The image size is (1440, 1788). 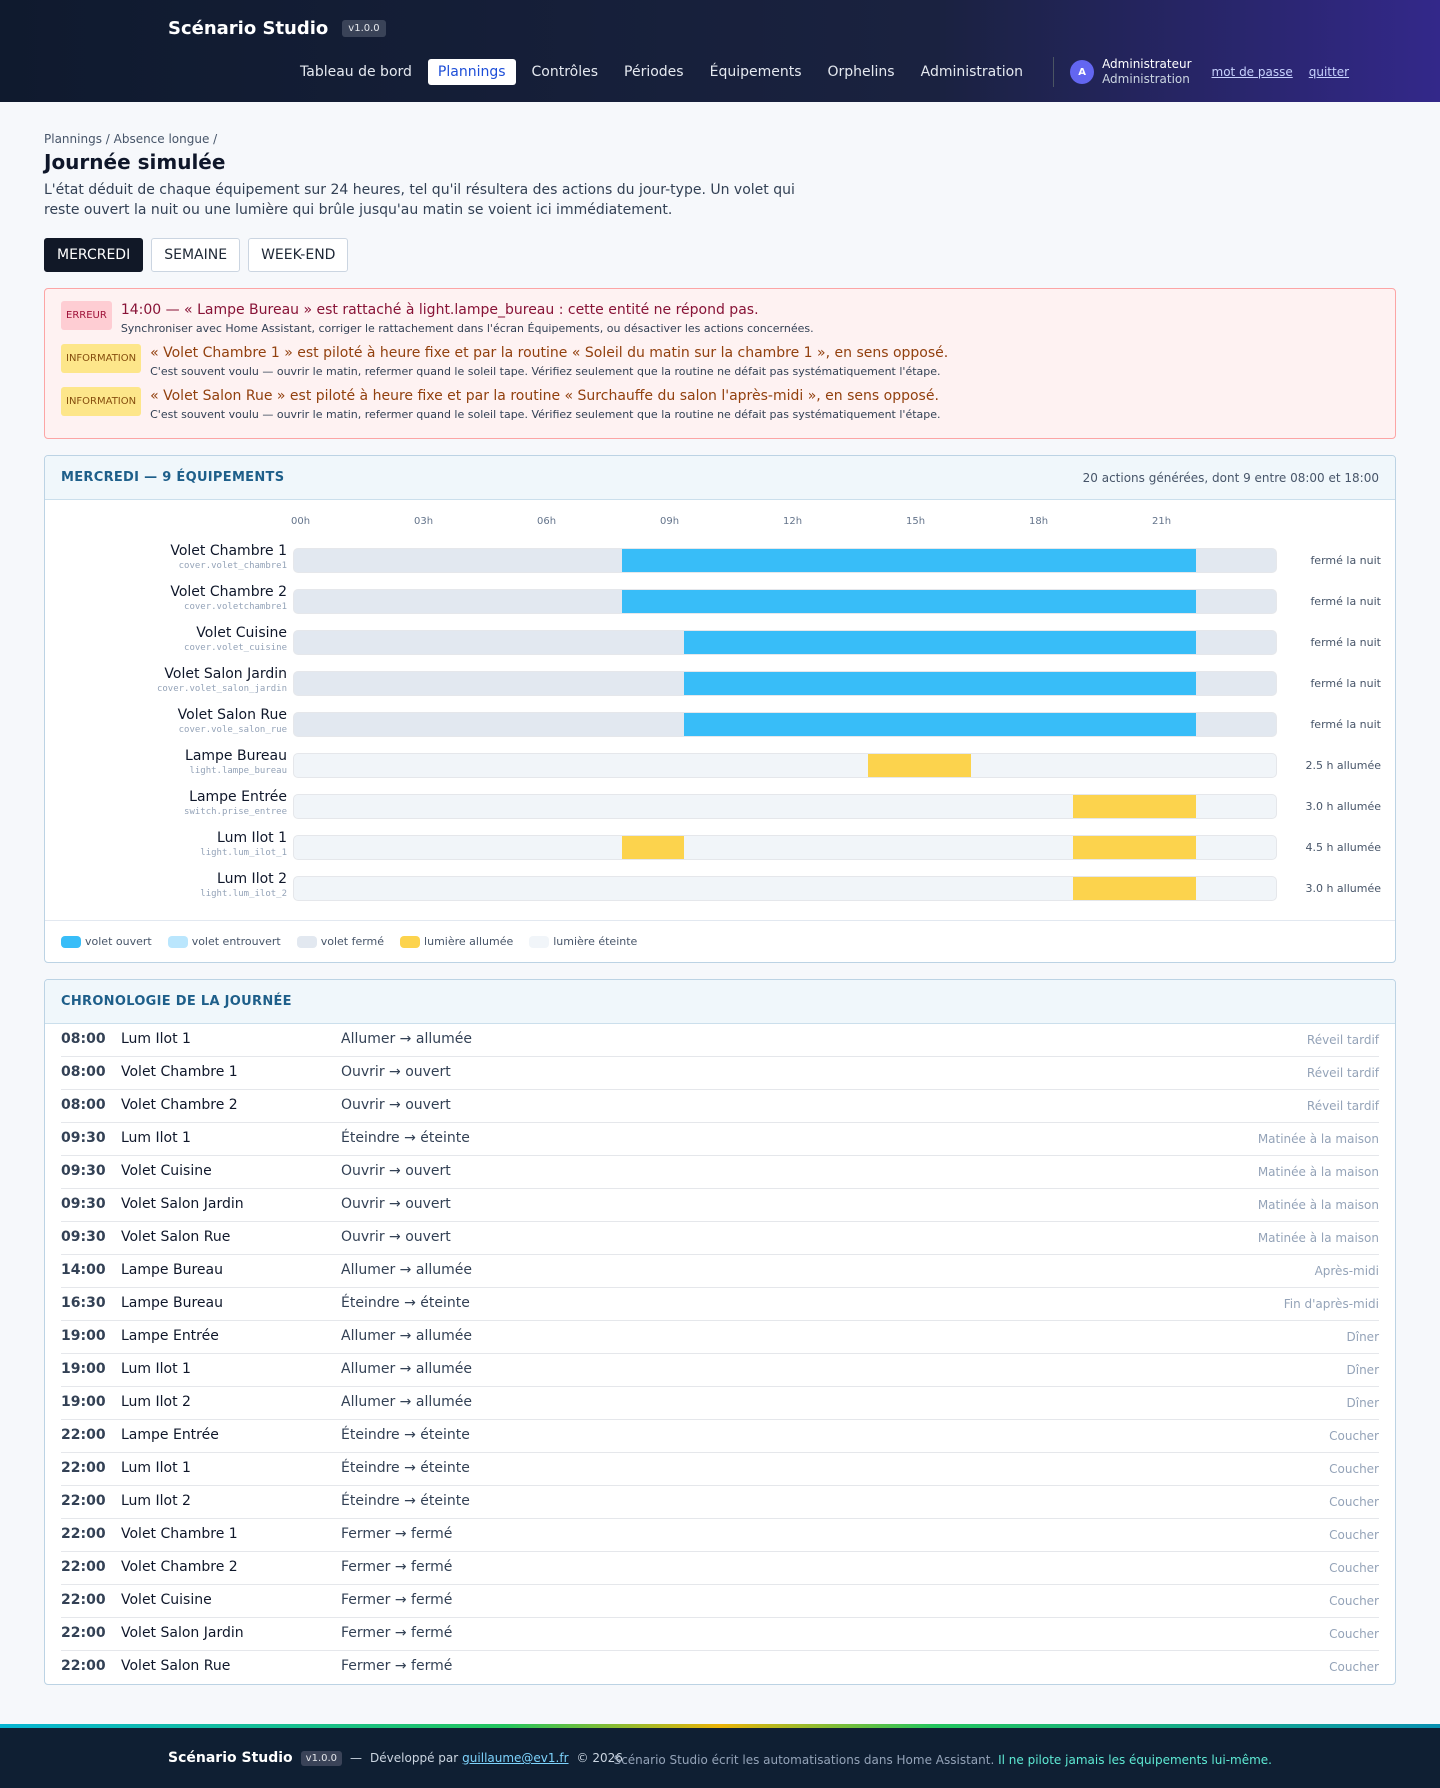 I want to click on timeline-row: Lum Ilot 1 light.lum_ilot_1 4.5 h allumée, so click(x=720, y=849).